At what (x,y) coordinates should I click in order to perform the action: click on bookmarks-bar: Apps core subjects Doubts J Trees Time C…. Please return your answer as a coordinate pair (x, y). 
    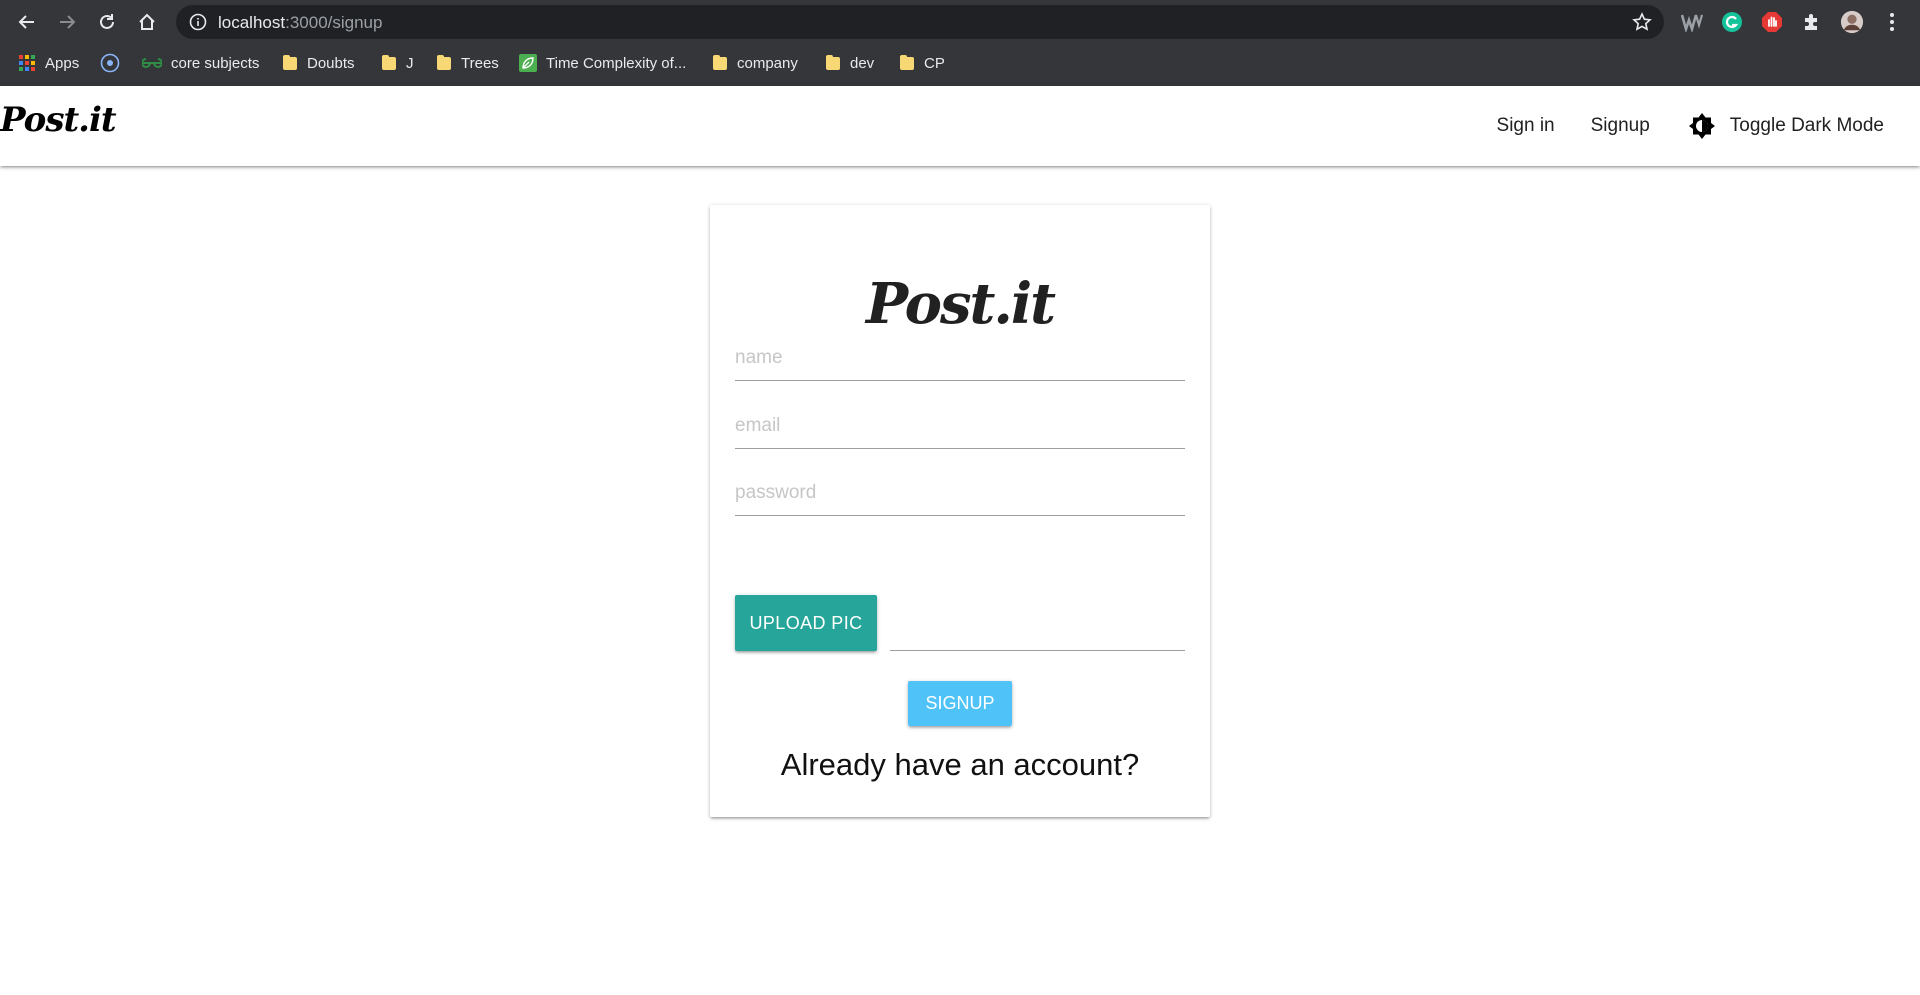
    Looking at the image, I should click on (960, 63).